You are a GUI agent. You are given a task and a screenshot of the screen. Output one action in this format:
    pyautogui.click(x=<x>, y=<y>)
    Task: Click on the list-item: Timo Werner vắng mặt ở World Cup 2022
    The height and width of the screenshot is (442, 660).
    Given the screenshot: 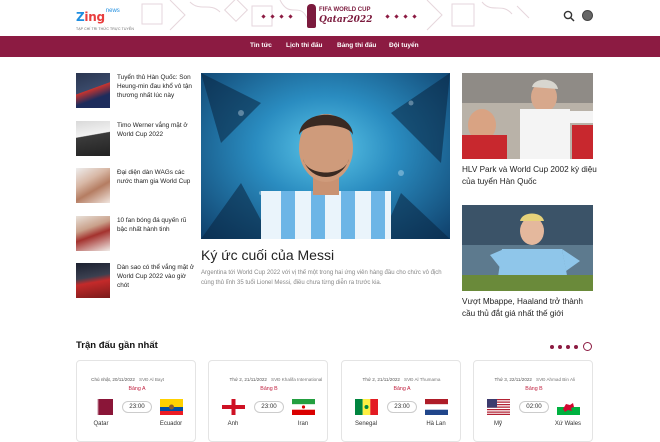 What is the action you would take?
    pyautogui.click(x=136, y=139)
    